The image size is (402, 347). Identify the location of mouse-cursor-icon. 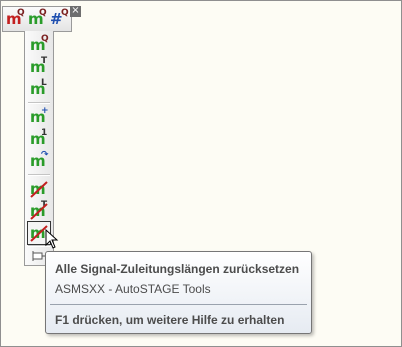
(52, 239).